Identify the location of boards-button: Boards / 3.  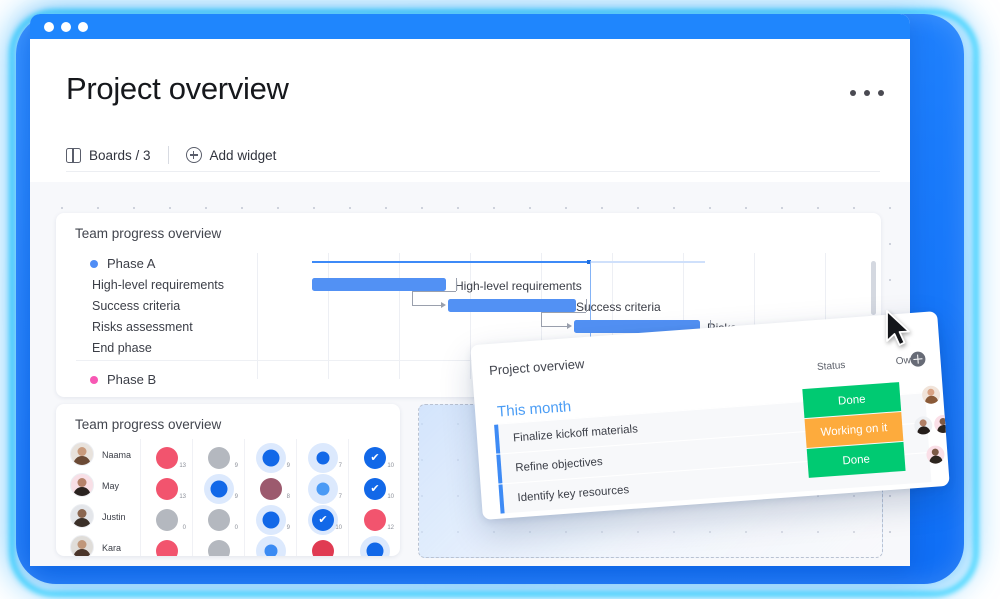
(108, 155).